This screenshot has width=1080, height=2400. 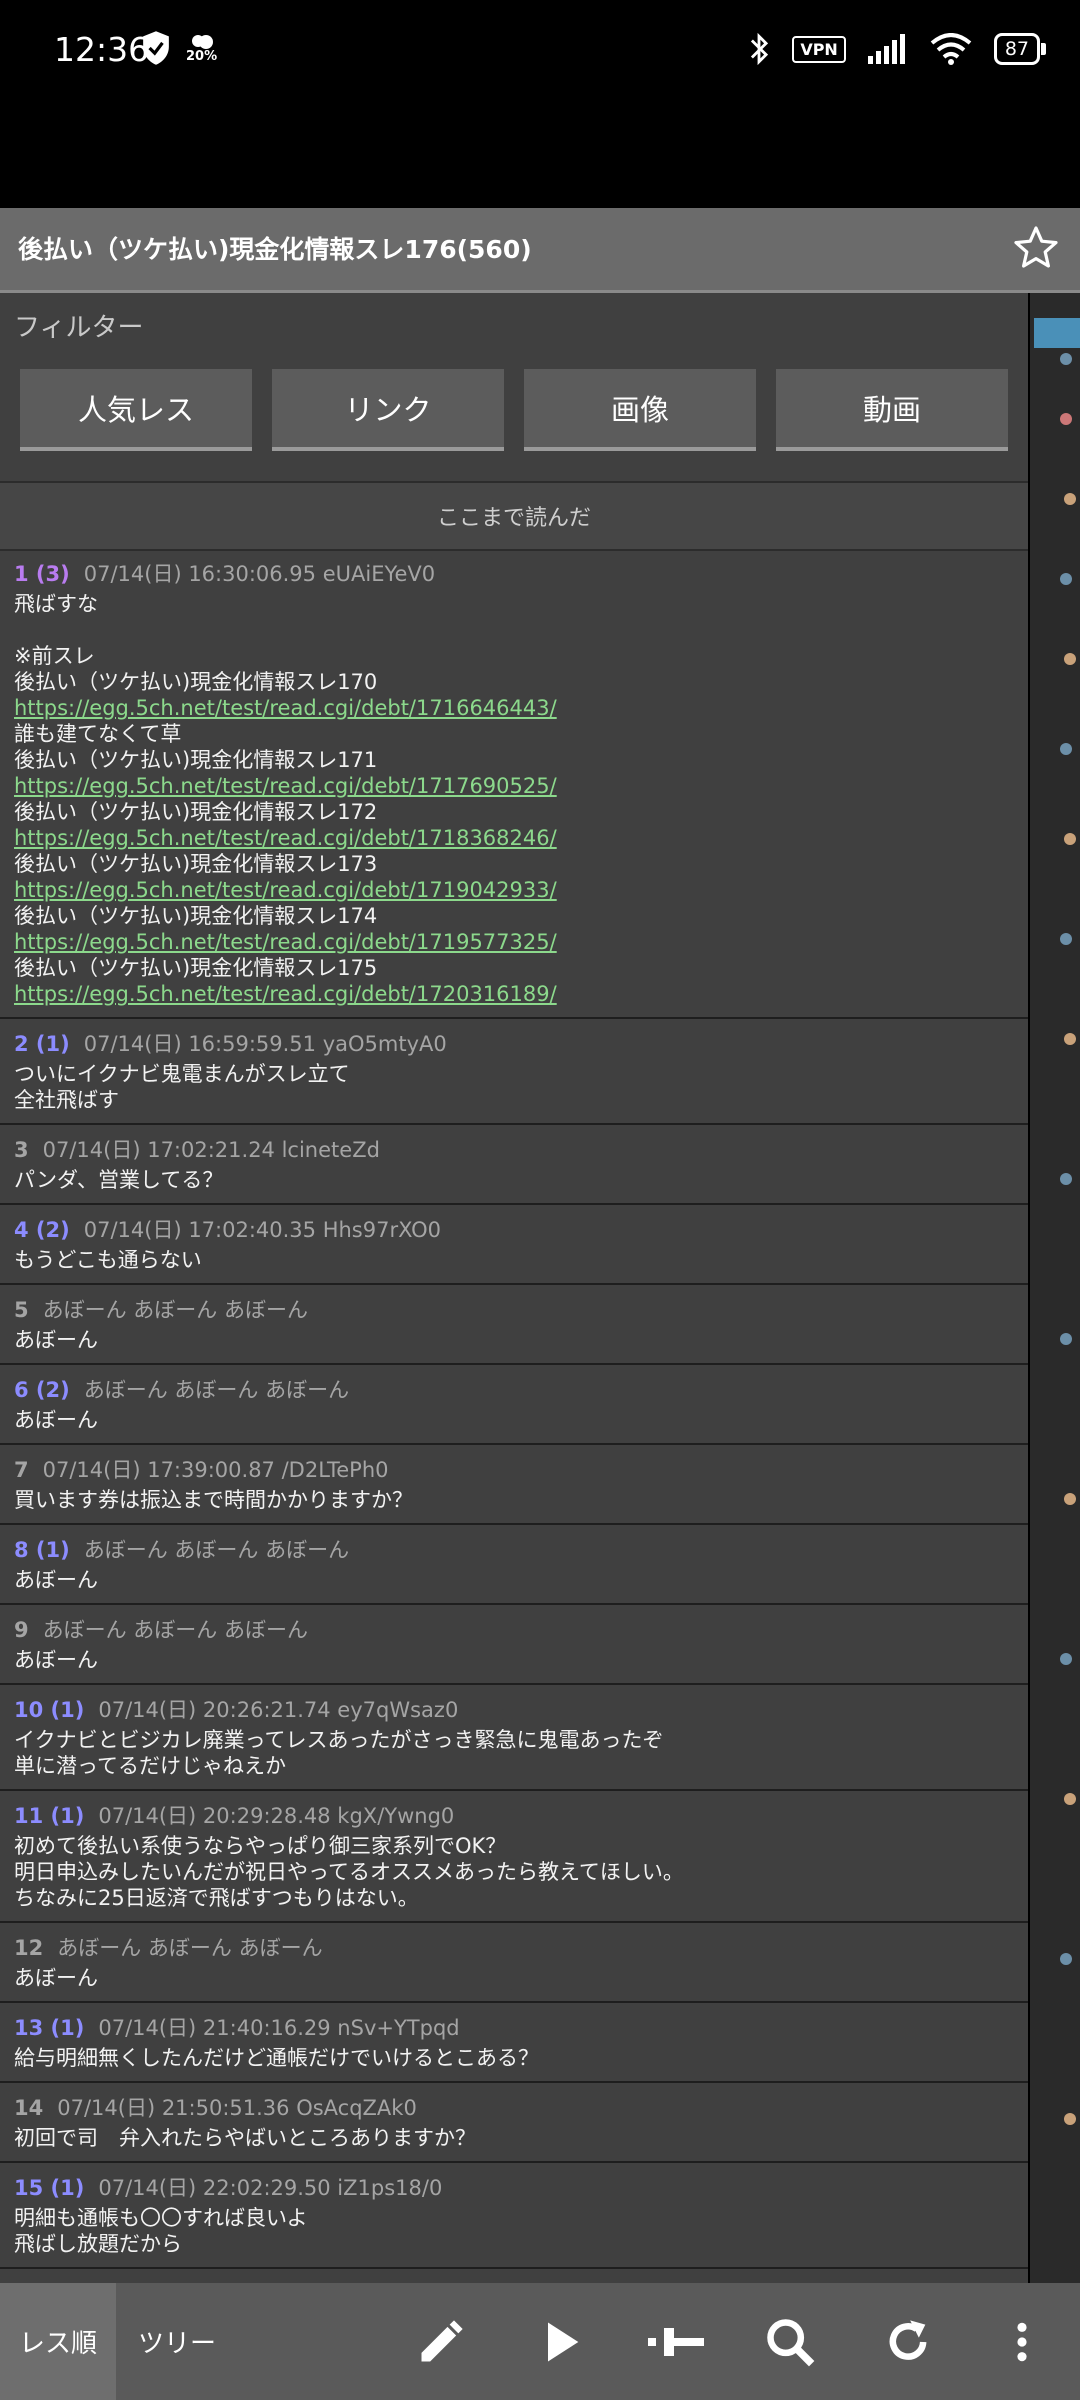 What do you see at coordinates (21, 1150) in the screenshot?
I see `post-number: 3` at bounding box center [21, 1150].